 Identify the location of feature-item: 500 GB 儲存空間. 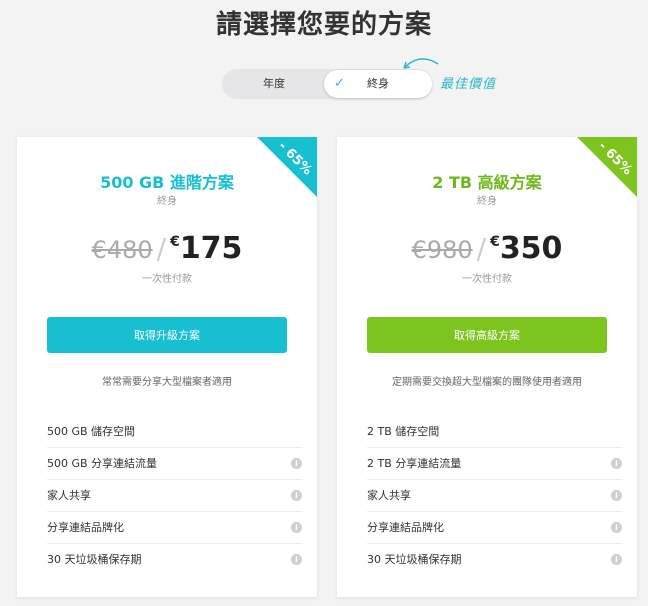
(174, 432).